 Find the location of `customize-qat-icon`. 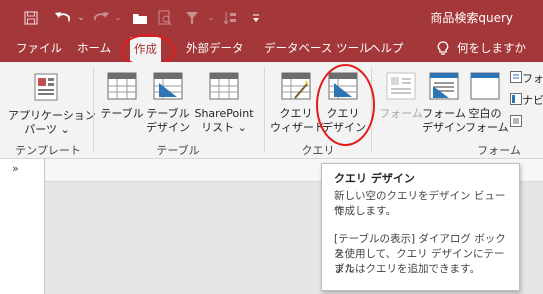

customize-qat-icon is located at coordinates (256, 17).